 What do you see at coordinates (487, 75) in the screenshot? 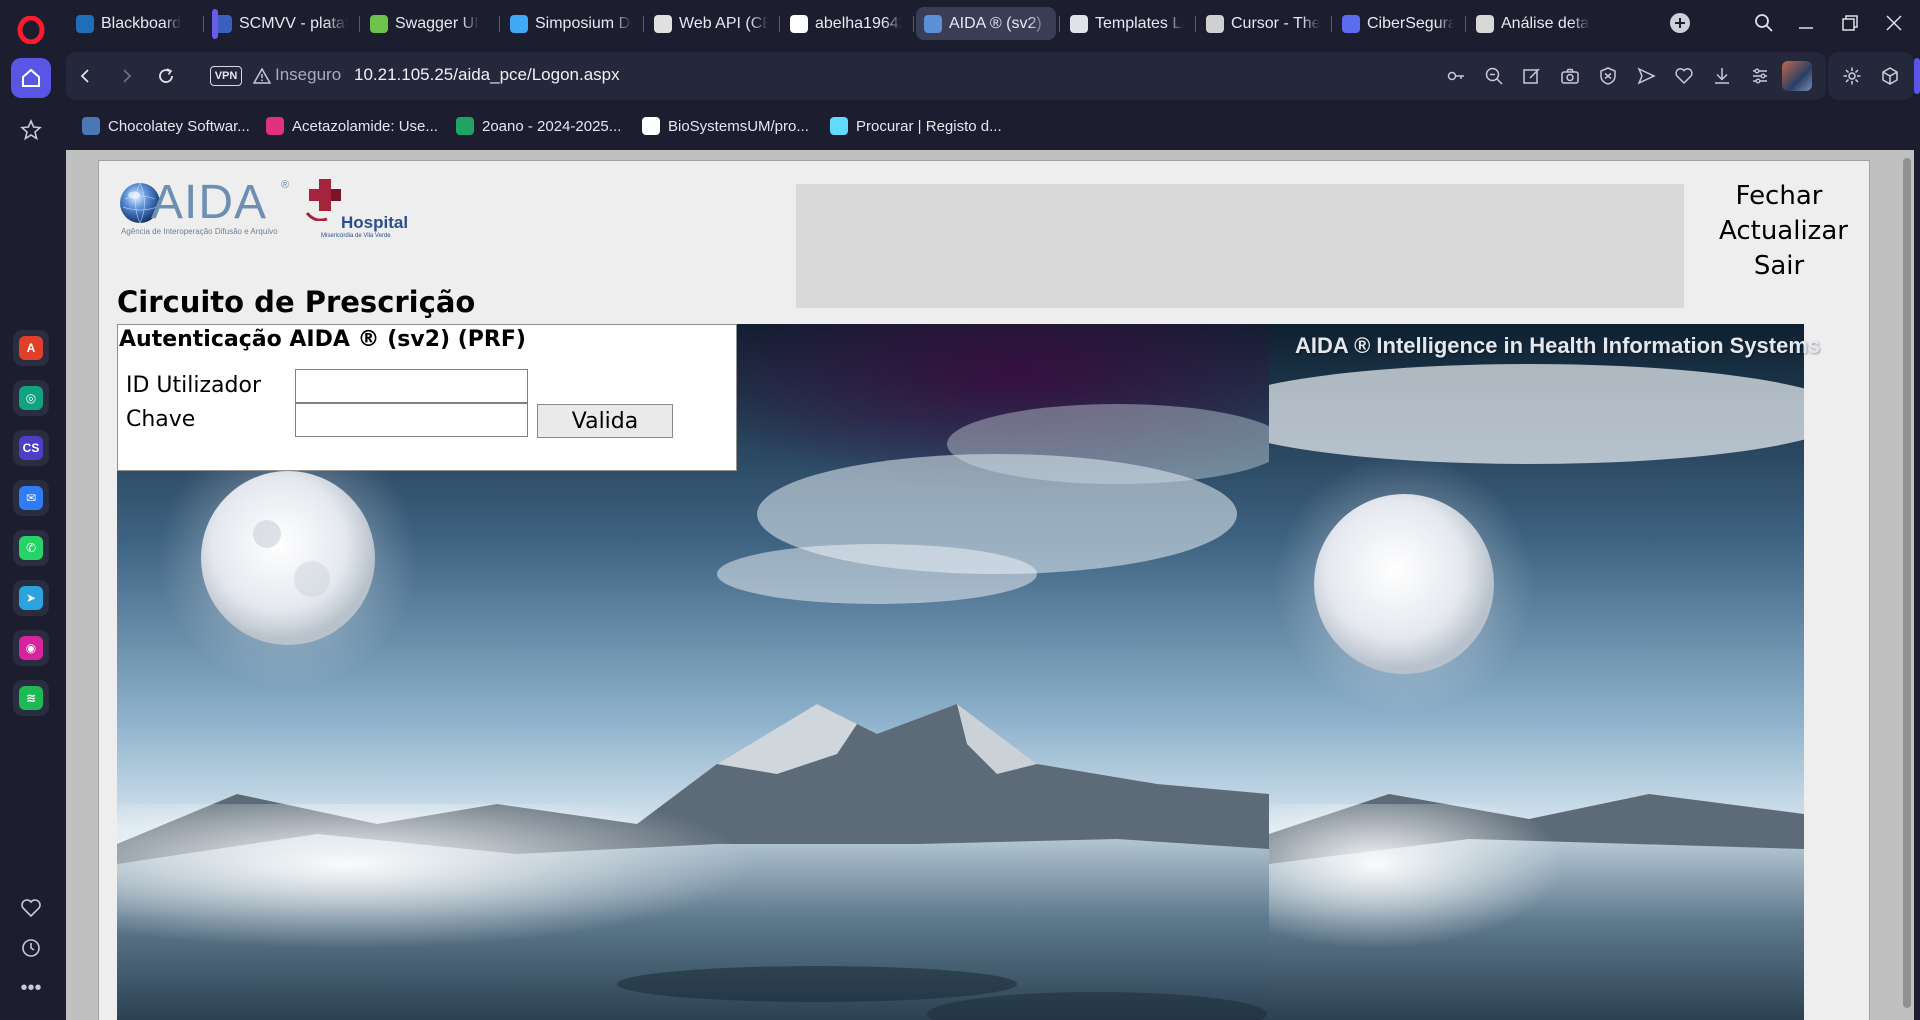
I see `url-field: 10.21.105.25/aida_pce/Logon.aspx` at bounding box center [487, 75].